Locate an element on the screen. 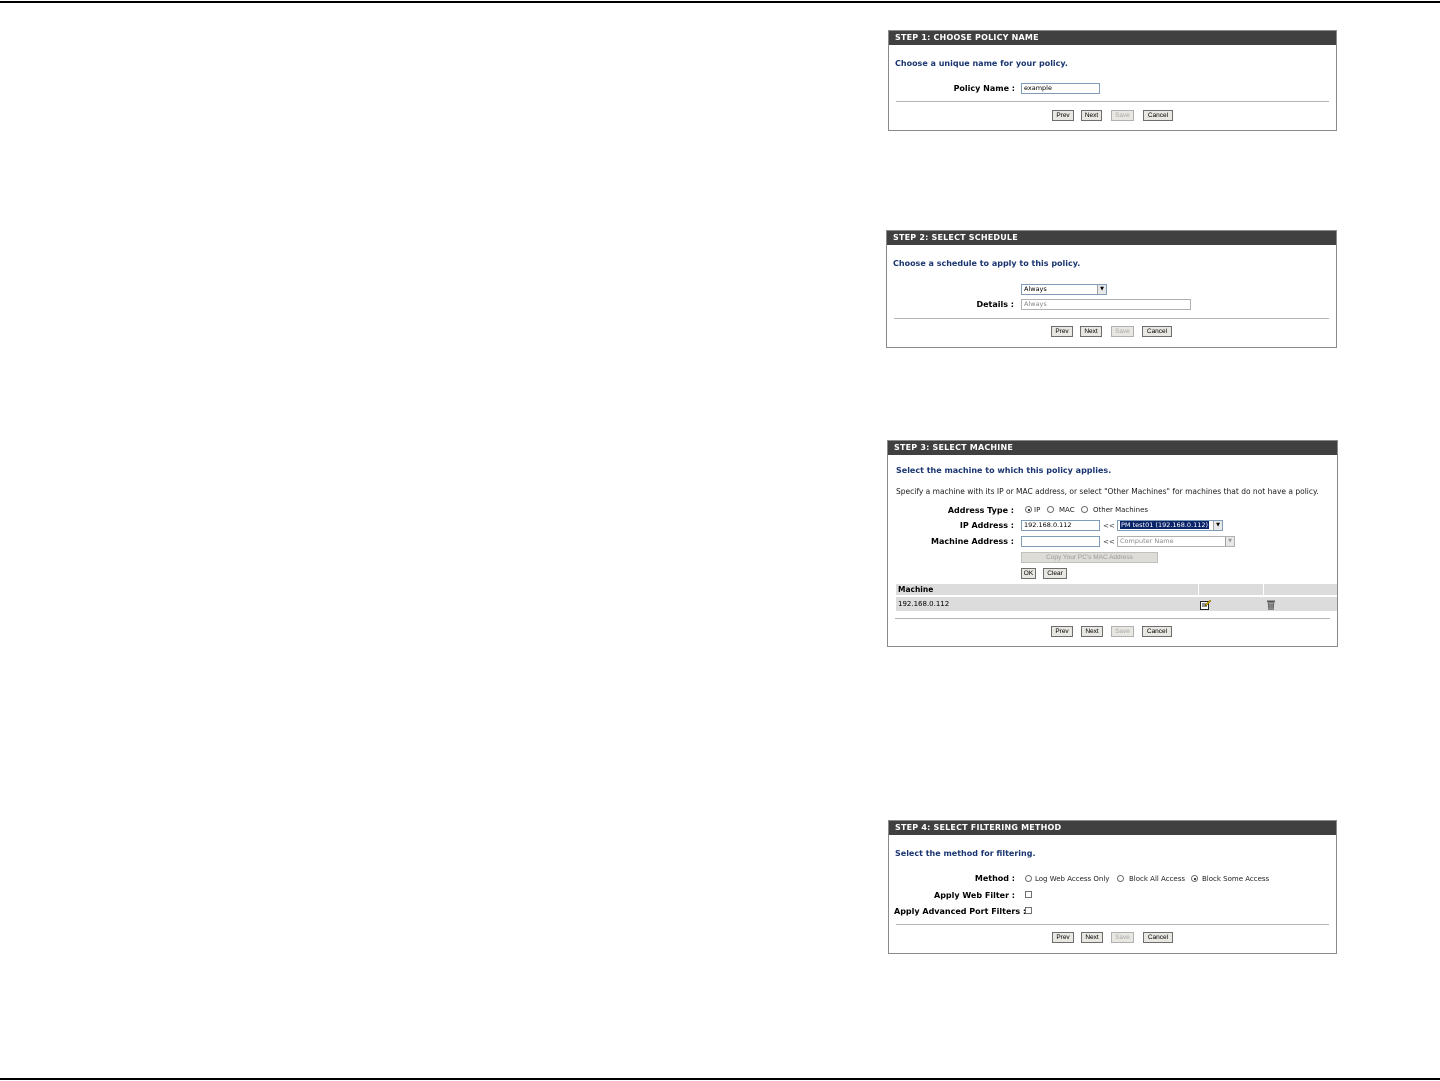 The width and height of the screenshot is (1440, 1081). step1-intro: Choose a unique name for your policy. is located at coordinates (981, 63).